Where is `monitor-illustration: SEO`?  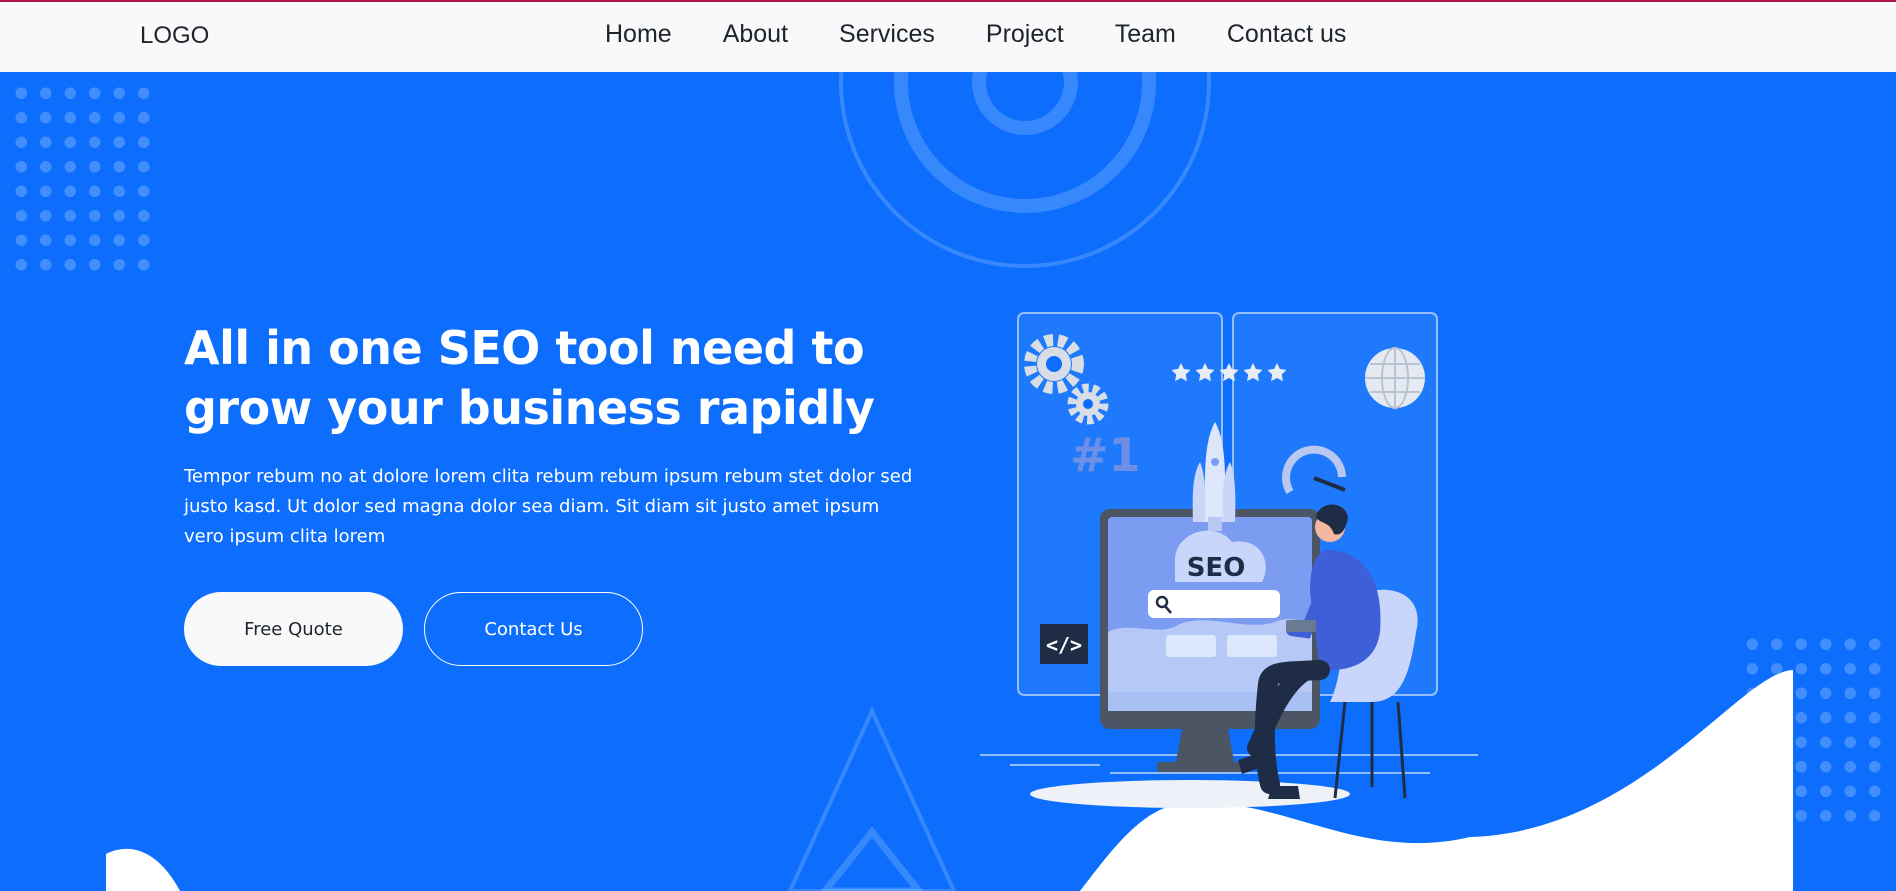
monitor-illustration: SEO is located at coordinates (1210, 640).